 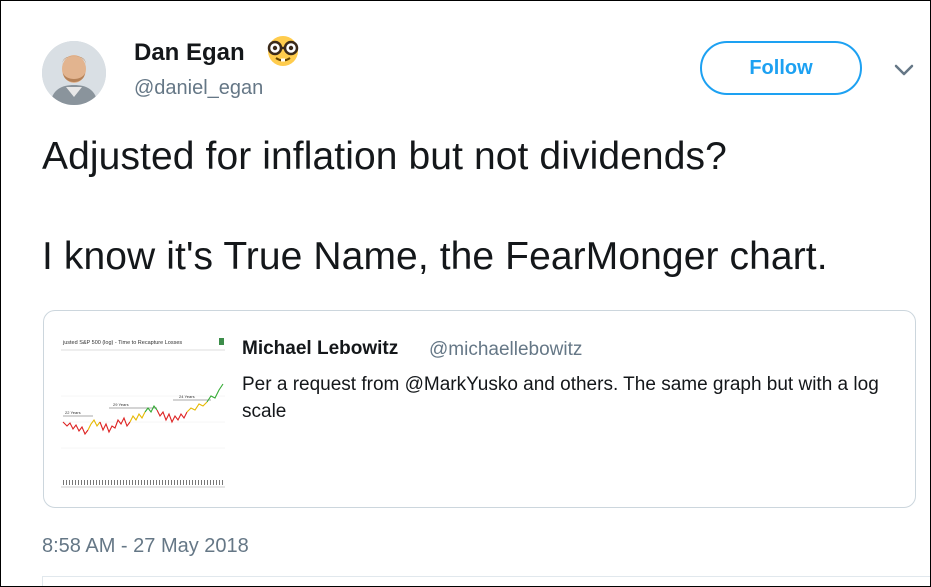 I want to click on thumbnail-annotation: 24 Years, so click(x=187, y=396).